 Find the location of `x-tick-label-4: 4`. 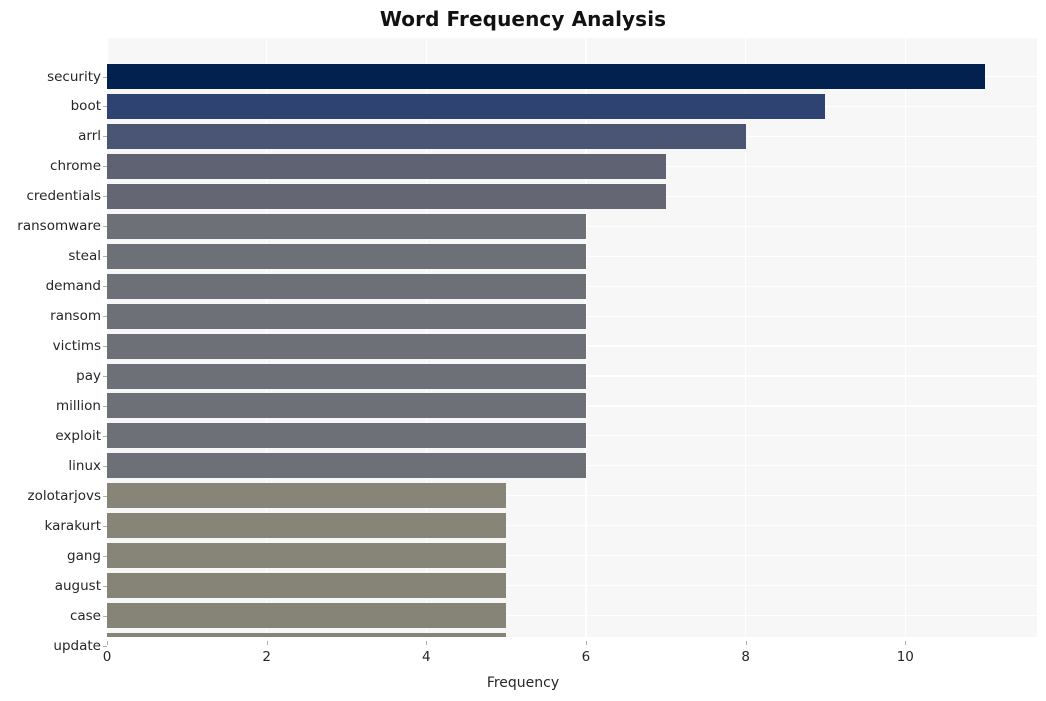

x-tick-label-4: 4 is located at coordinates (426, 657).